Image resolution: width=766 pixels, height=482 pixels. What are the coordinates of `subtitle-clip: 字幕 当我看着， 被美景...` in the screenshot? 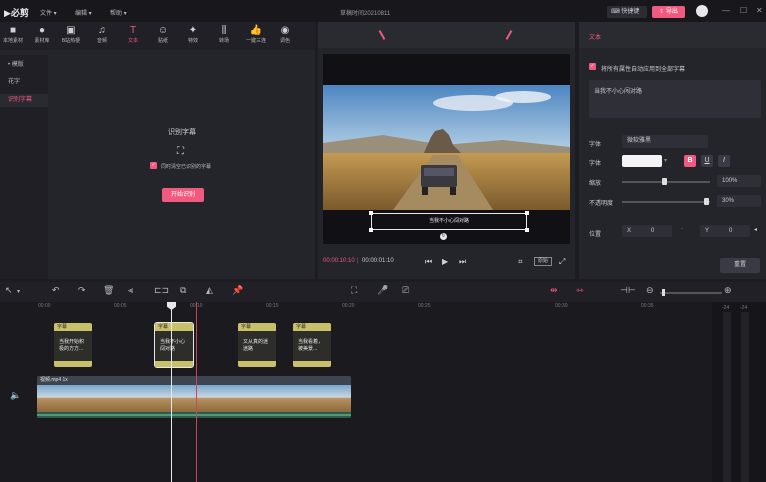 It's located at (312, 345).